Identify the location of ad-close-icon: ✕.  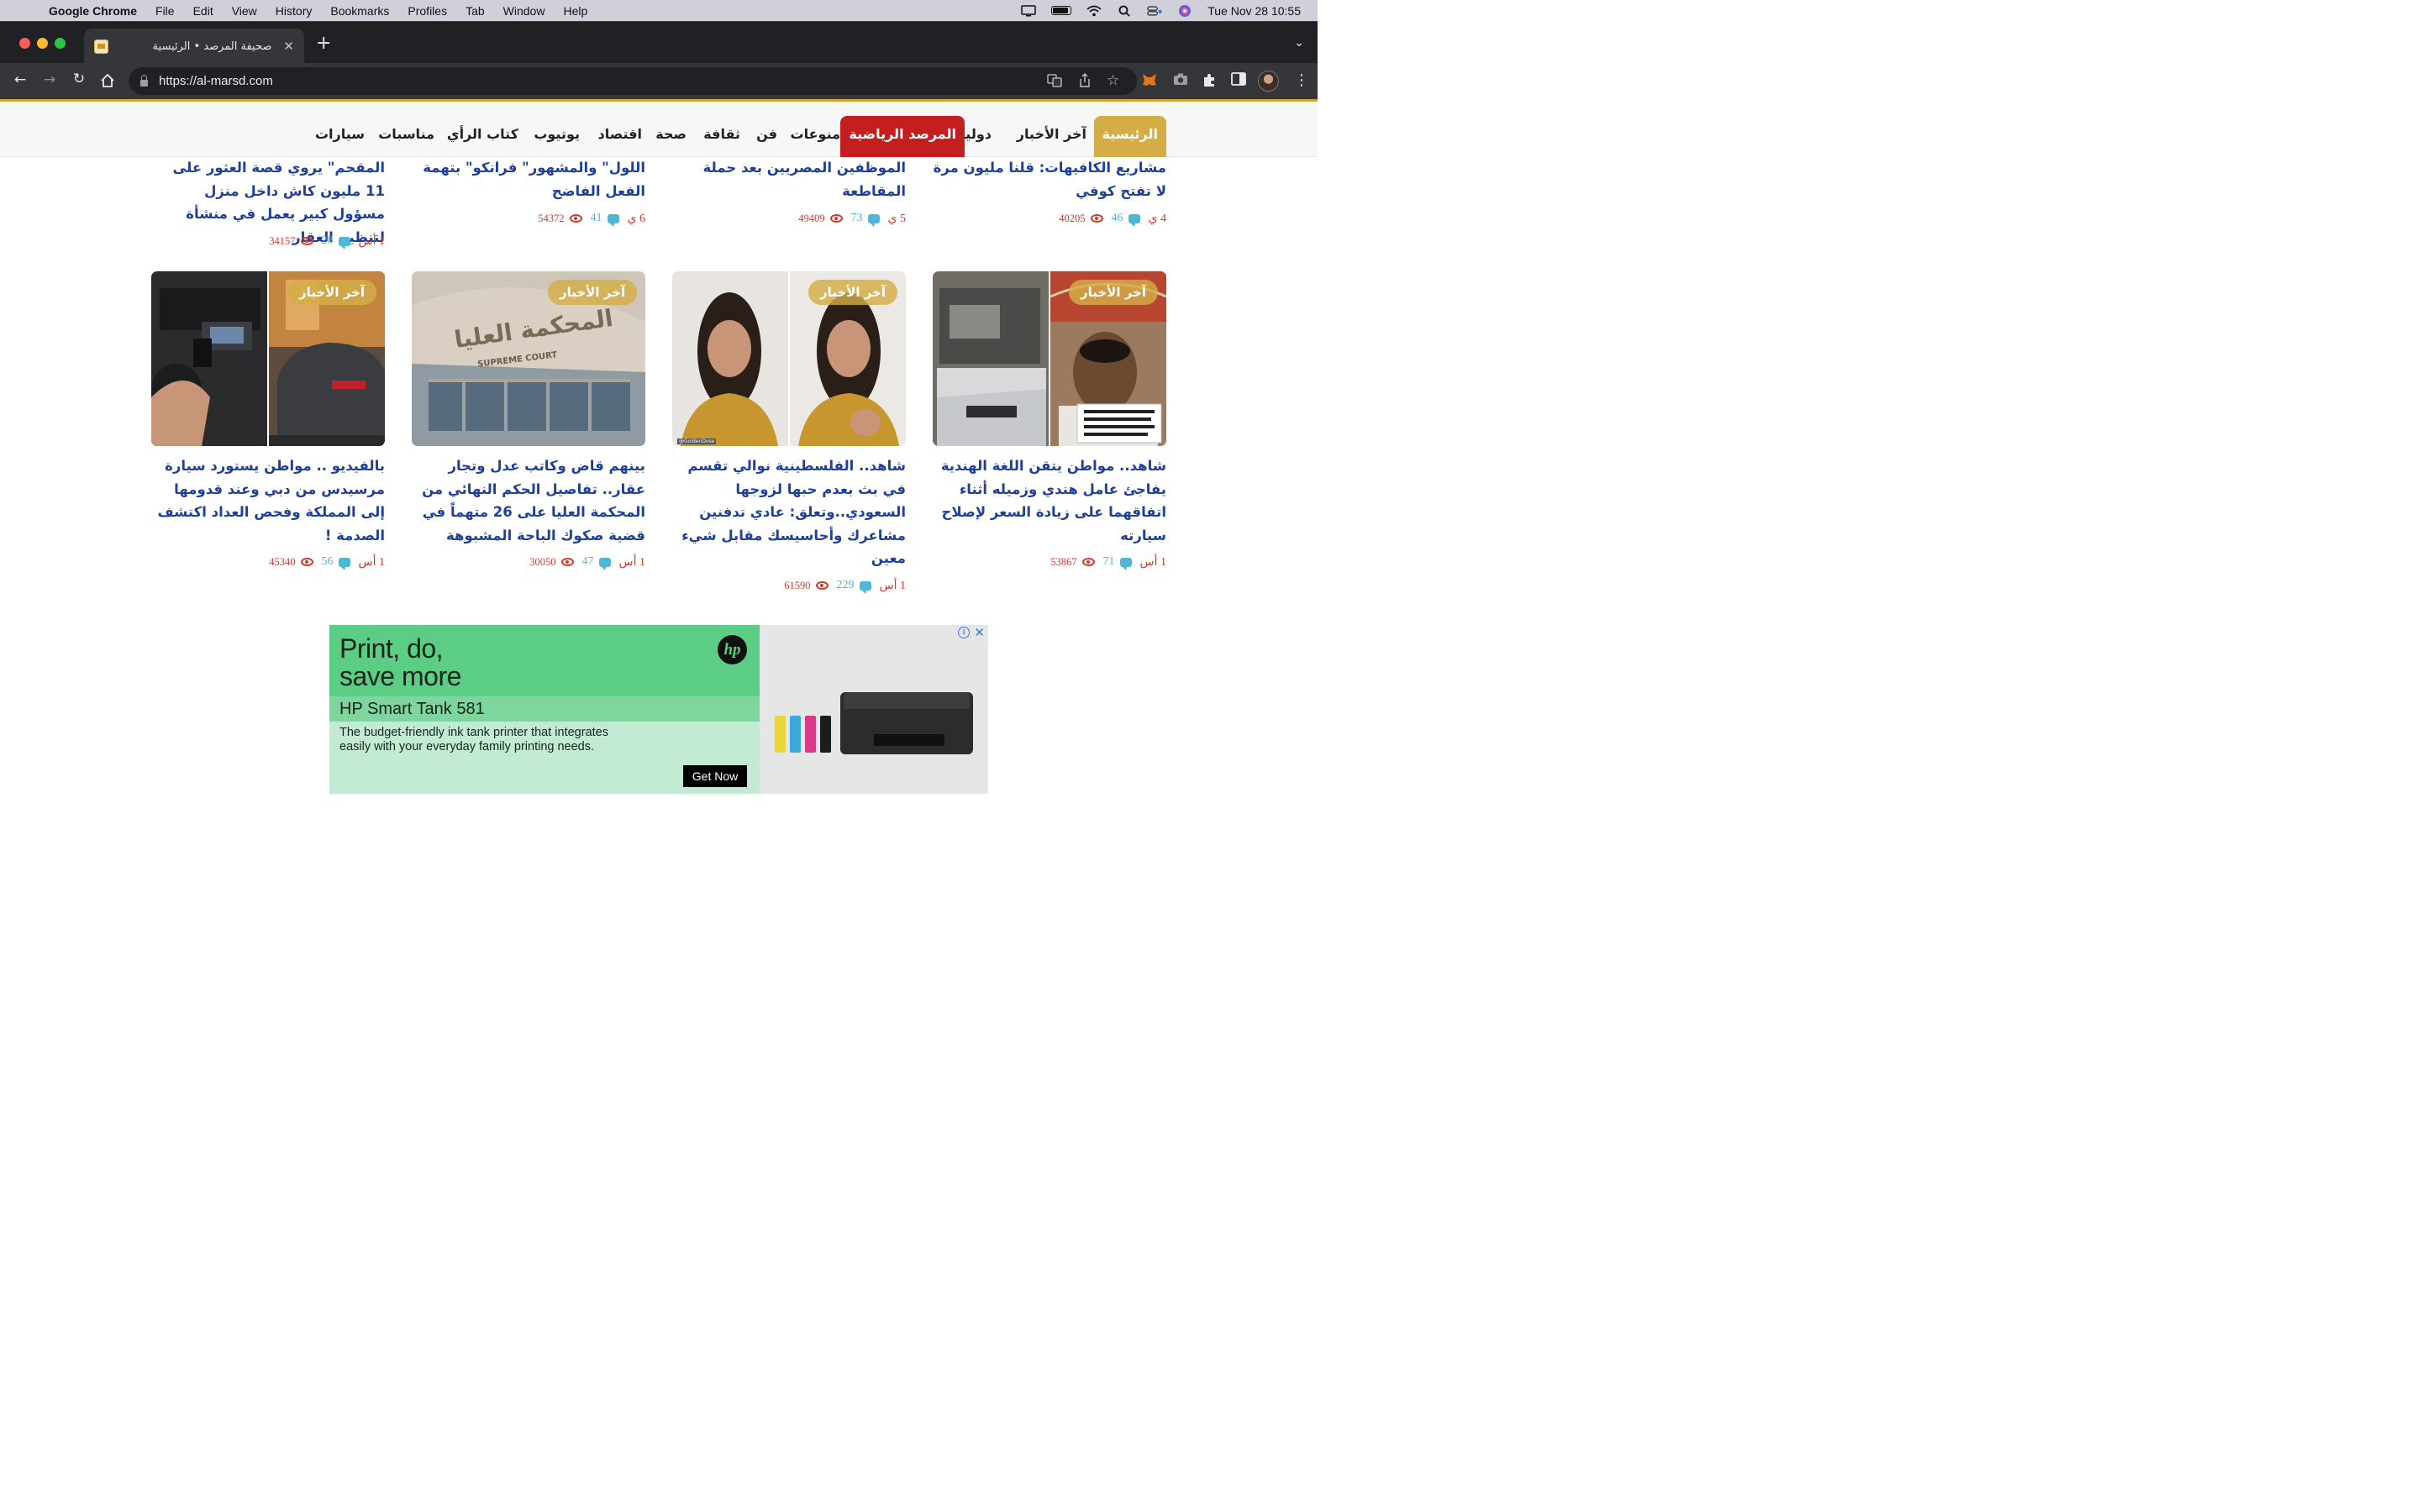
(980, 632).